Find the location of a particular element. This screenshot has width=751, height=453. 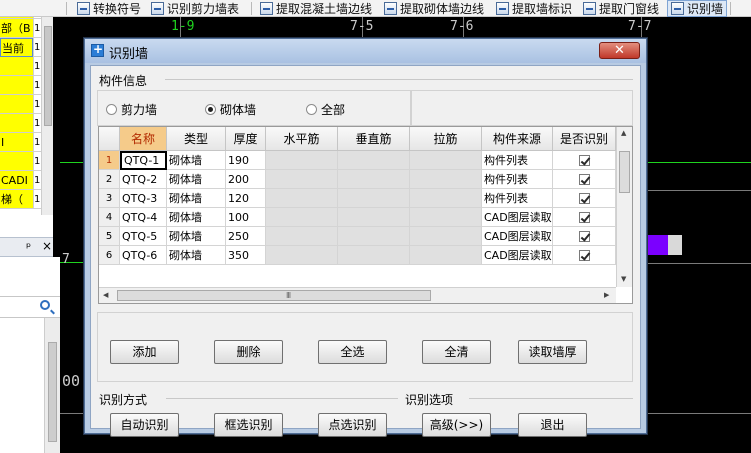

search-icon is located at coordinates (45, 305).